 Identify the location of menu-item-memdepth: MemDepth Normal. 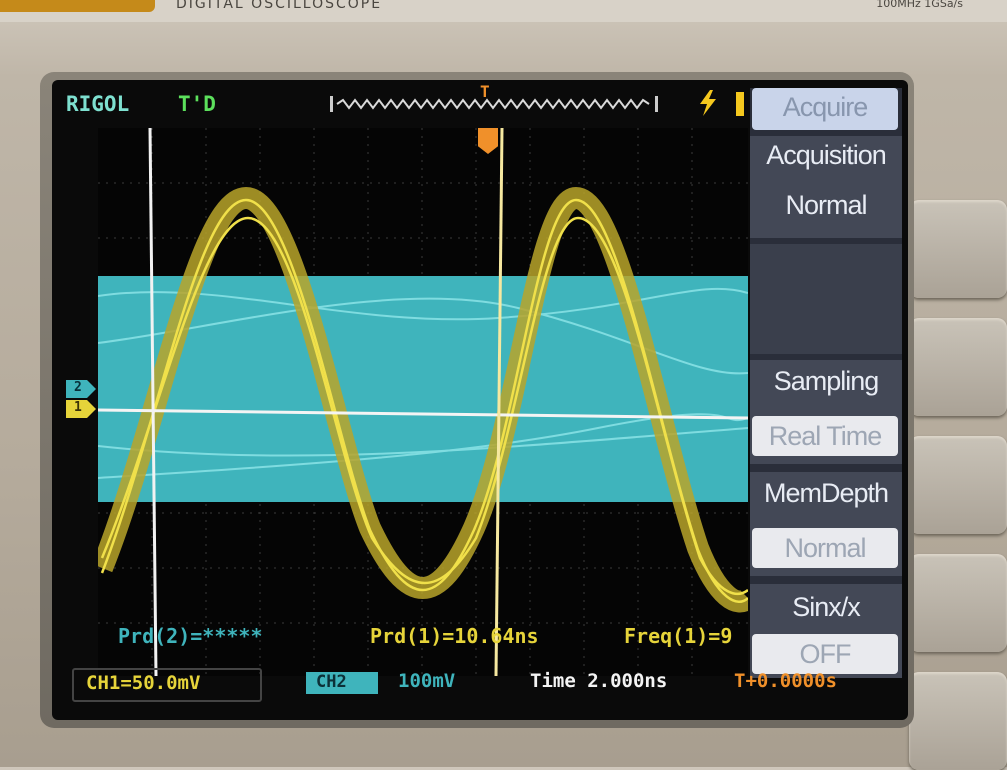
(826, 524).